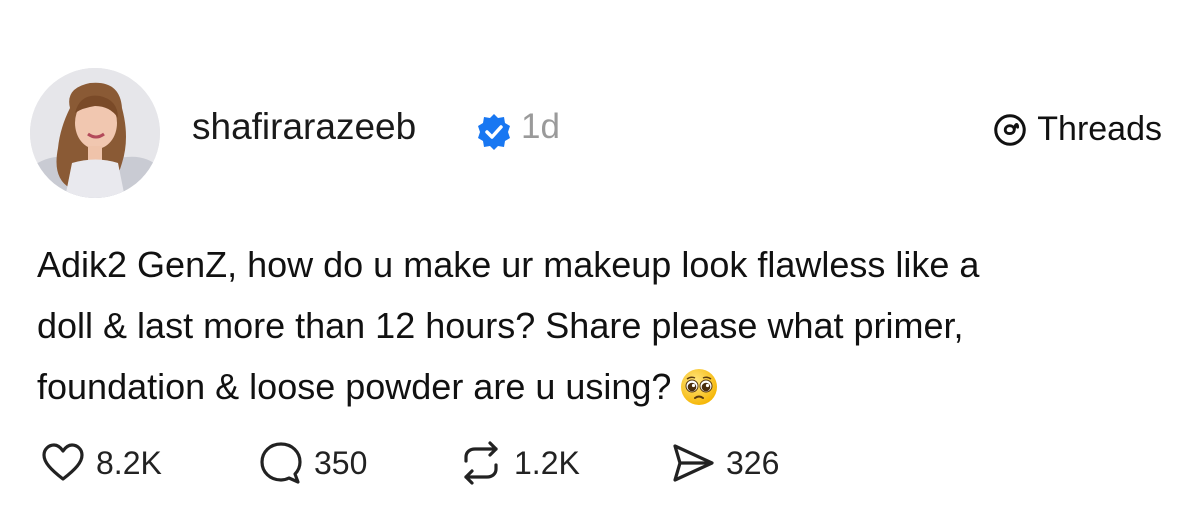 The width and height of the screenshot is (1200, 523). I want to click on threads-brand: Threads, so click(1076, 129).